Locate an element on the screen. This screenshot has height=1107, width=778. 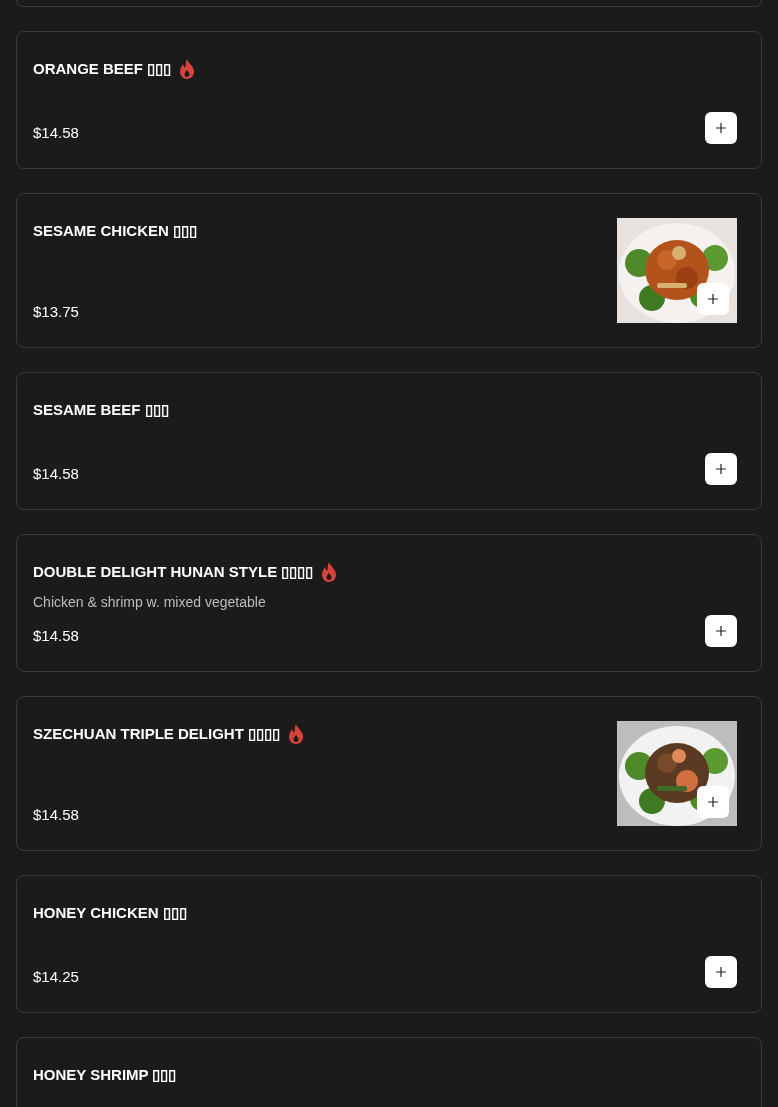
price: $14.25 is located at coordinates (56, 977).